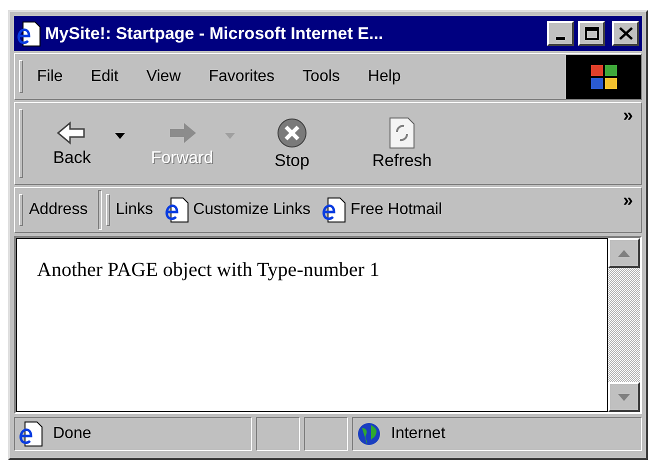 This screenshot has height=464, width=650. Describe the element at coordinates (241, 77) in the screenshot. I see `menu-item: Favorites` at that location.